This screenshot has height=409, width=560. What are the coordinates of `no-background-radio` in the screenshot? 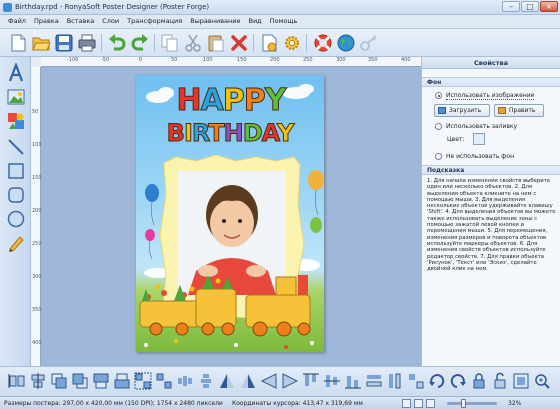 It's located at (438, 156).